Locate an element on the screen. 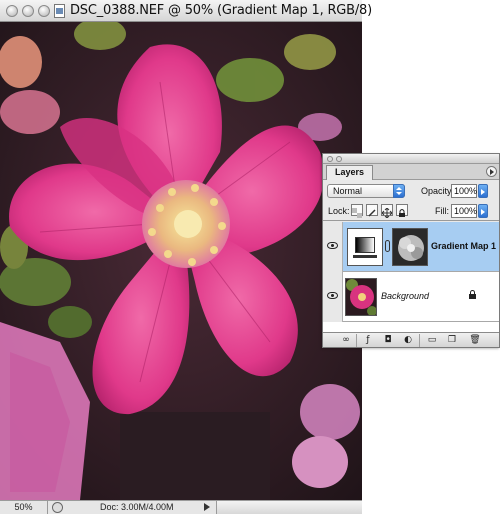  panel-bottom-toolbar: ∞ ƒ ◘ ◐ ▭ ❐ 🗑 is located at coordinates (411, 339).